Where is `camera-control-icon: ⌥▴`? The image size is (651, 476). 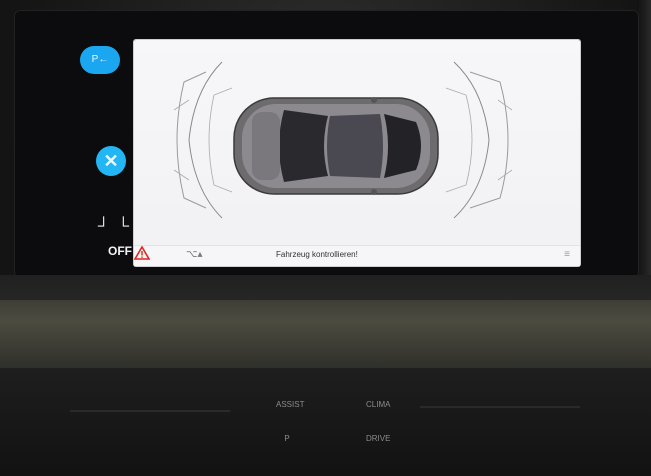
camera-control-icon: ⌥▴ is located at coordinates (194, 254).